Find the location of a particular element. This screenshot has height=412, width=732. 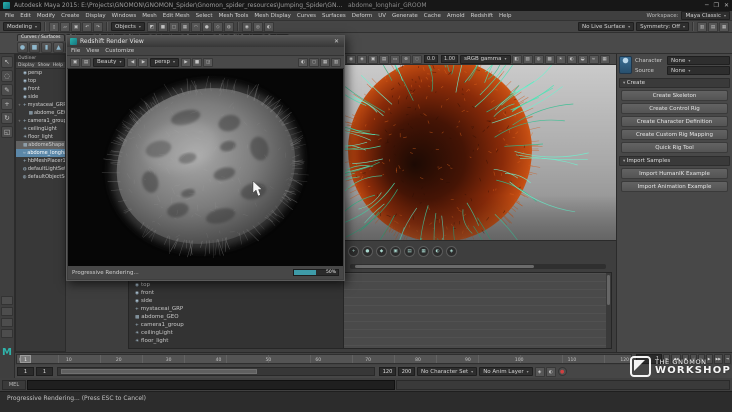

command-mode-toggle: MEL is located at coordinates (14, 384).